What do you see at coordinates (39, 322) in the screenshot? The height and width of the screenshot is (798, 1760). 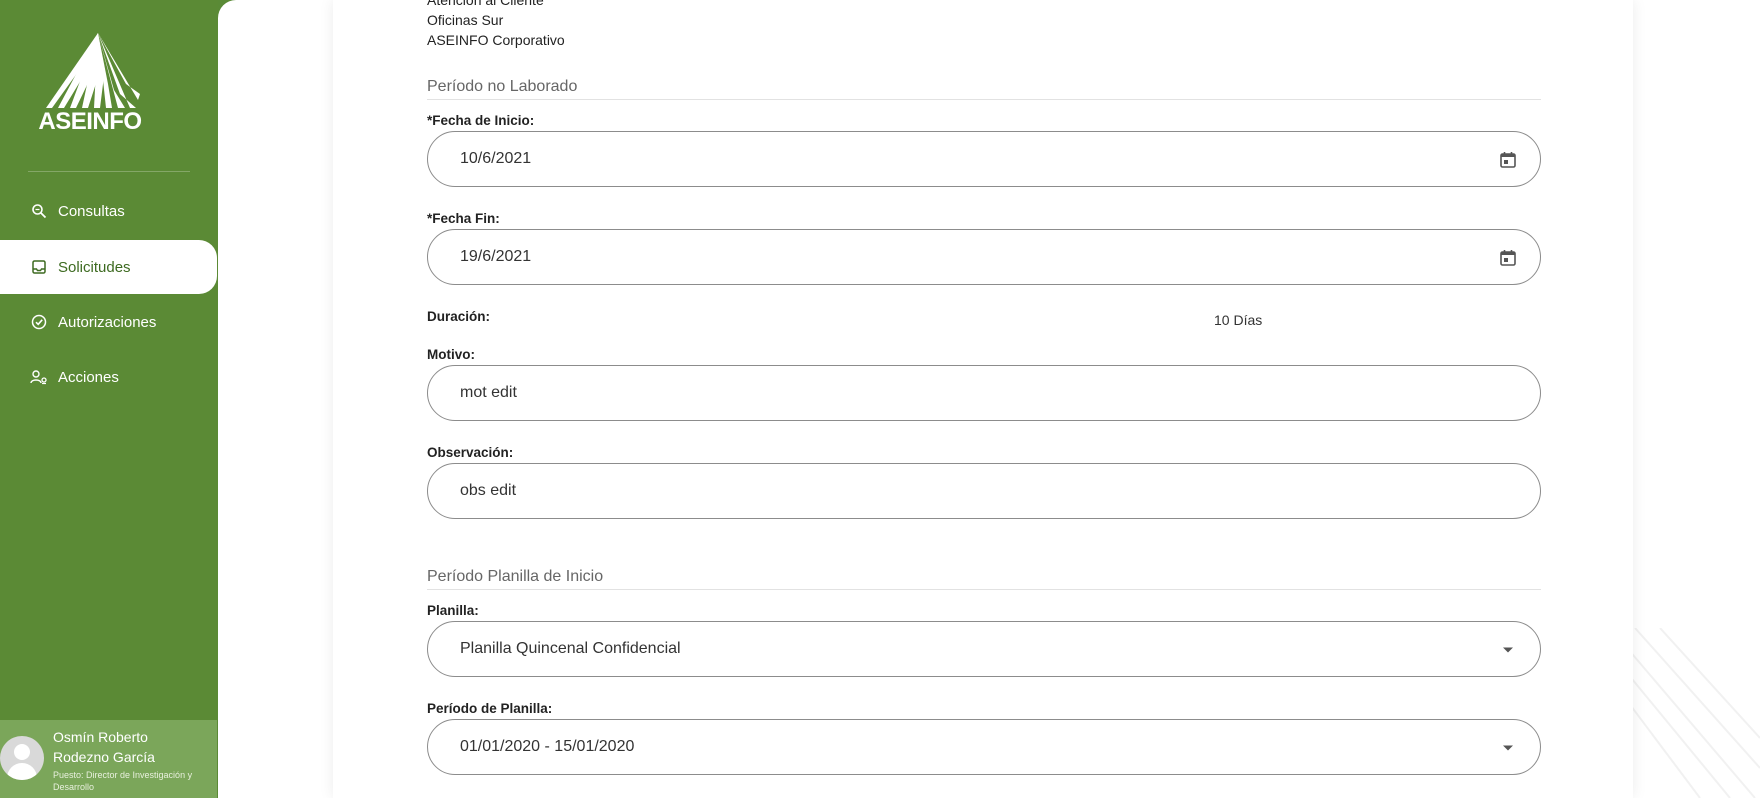 I see `check-circle-icon` at bounding box center [39, 322].